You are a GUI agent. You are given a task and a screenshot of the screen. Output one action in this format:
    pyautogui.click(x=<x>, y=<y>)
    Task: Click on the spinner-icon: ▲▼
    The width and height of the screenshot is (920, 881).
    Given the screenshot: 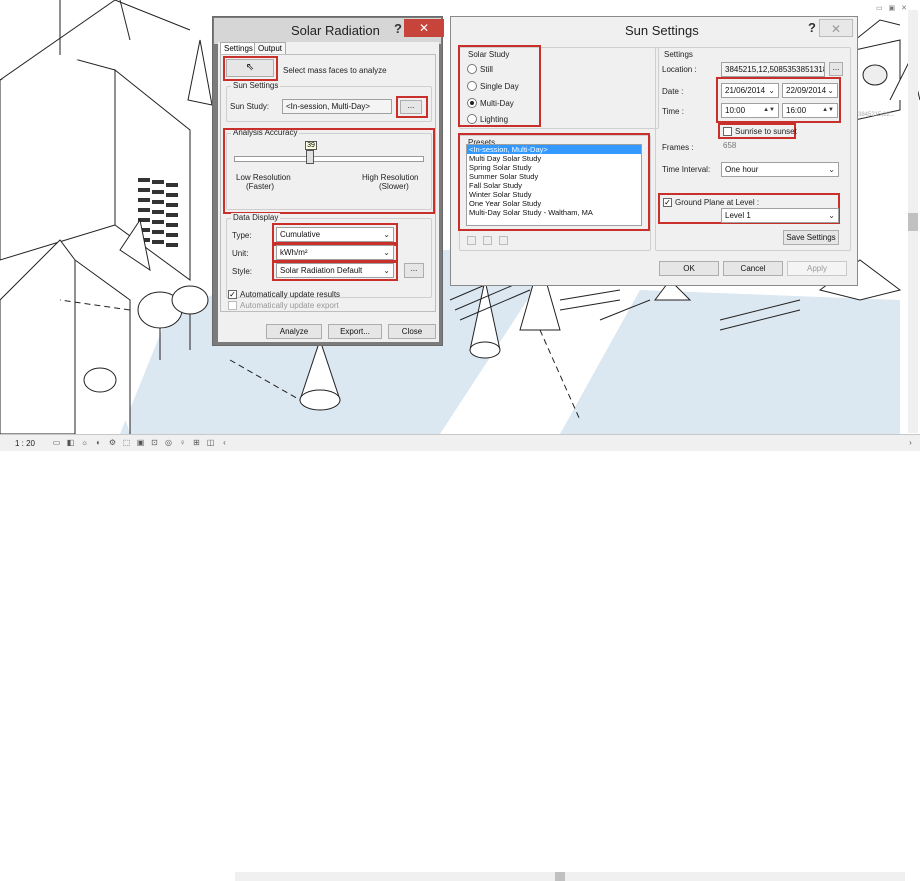 What is the action you would take?
    pyautogui.click(x=828, y=110)
    